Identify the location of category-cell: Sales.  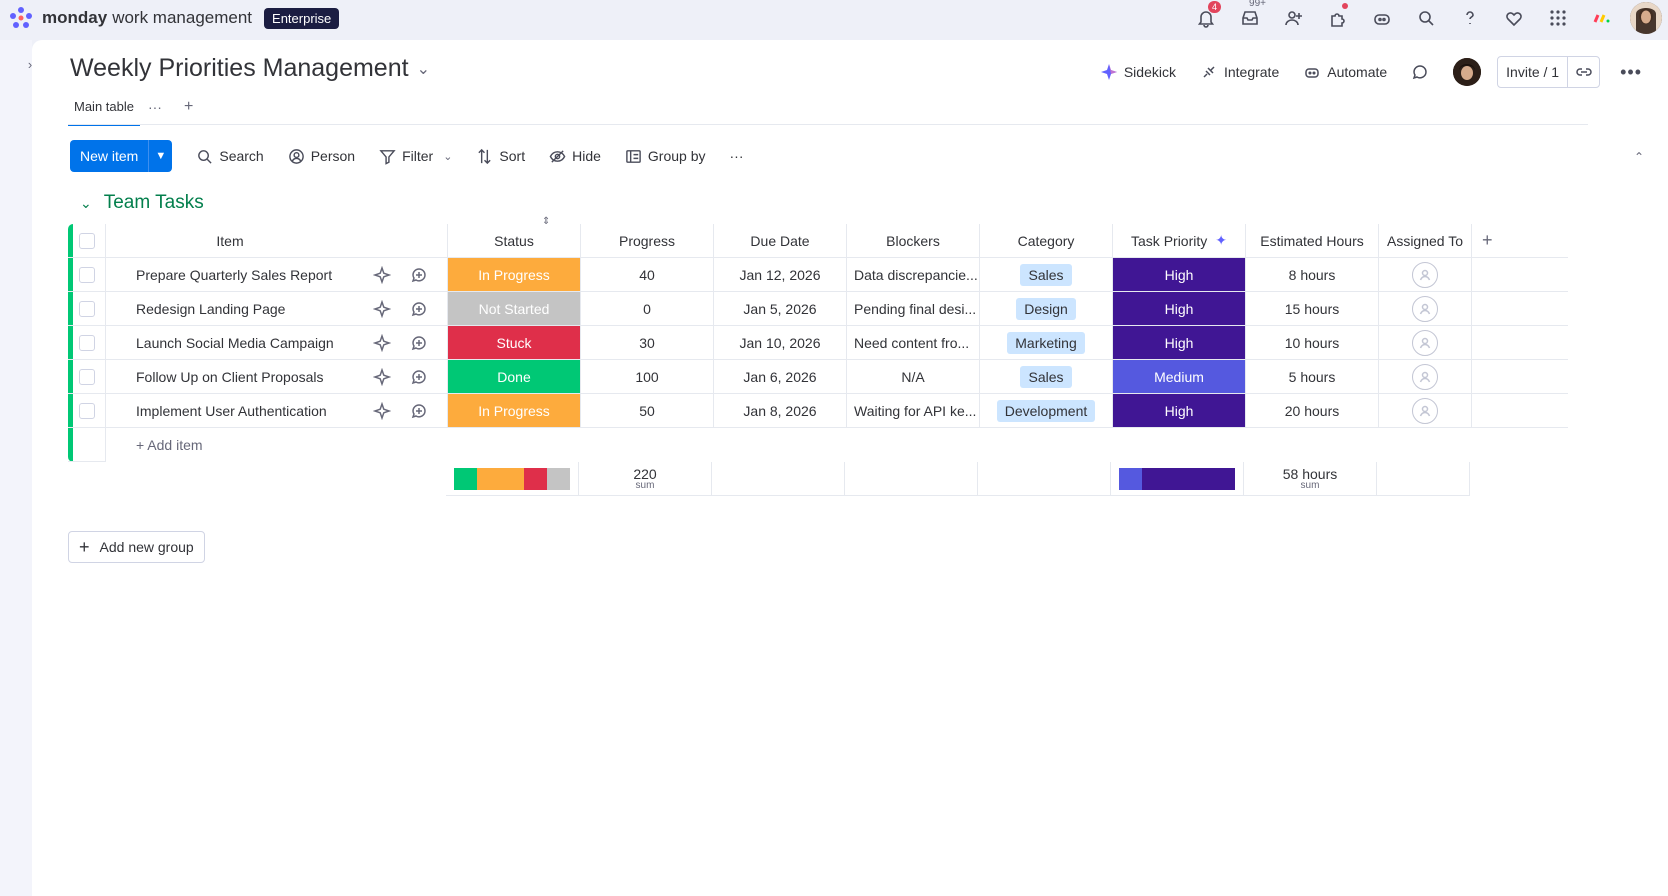
(1046, 275).